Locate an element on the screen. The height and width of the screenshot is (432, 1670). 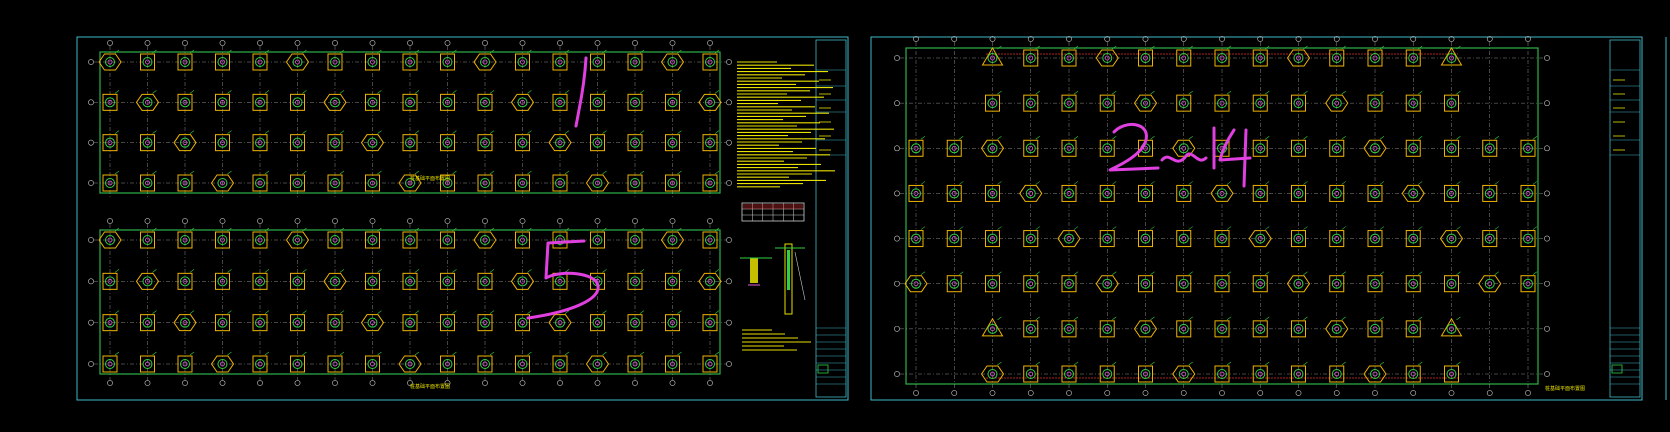
plan-top-title: 桩基础平面布置图 is located at coordinates (430, 178).